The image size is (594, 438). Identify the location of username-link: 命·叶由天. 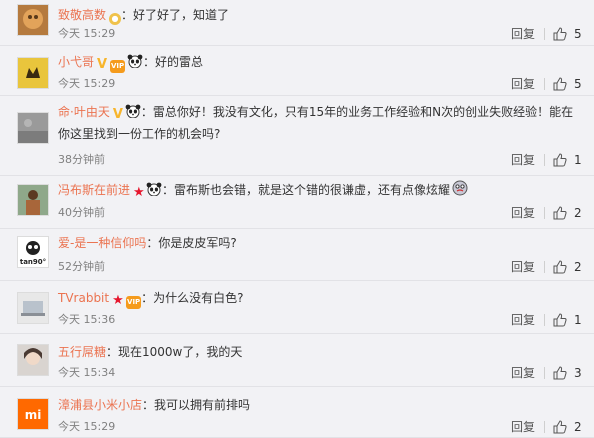
(84, 112).